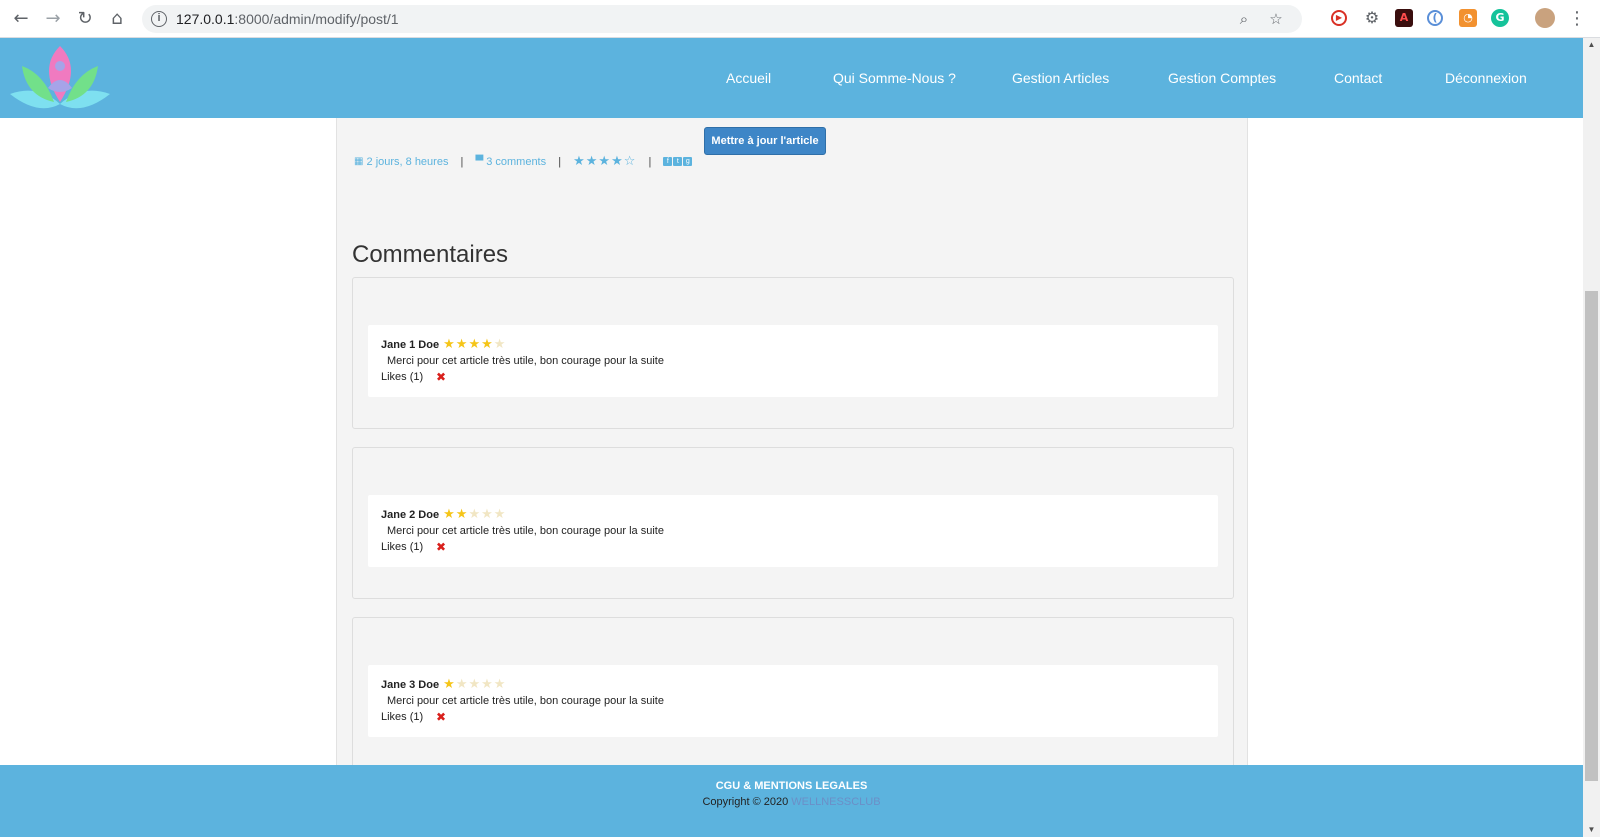 This screenshot has height=837, width=1600. Describe the element at coordinates (1339, 18) in the screenshot. I see `extension-shield-icon: ▶` at that location.